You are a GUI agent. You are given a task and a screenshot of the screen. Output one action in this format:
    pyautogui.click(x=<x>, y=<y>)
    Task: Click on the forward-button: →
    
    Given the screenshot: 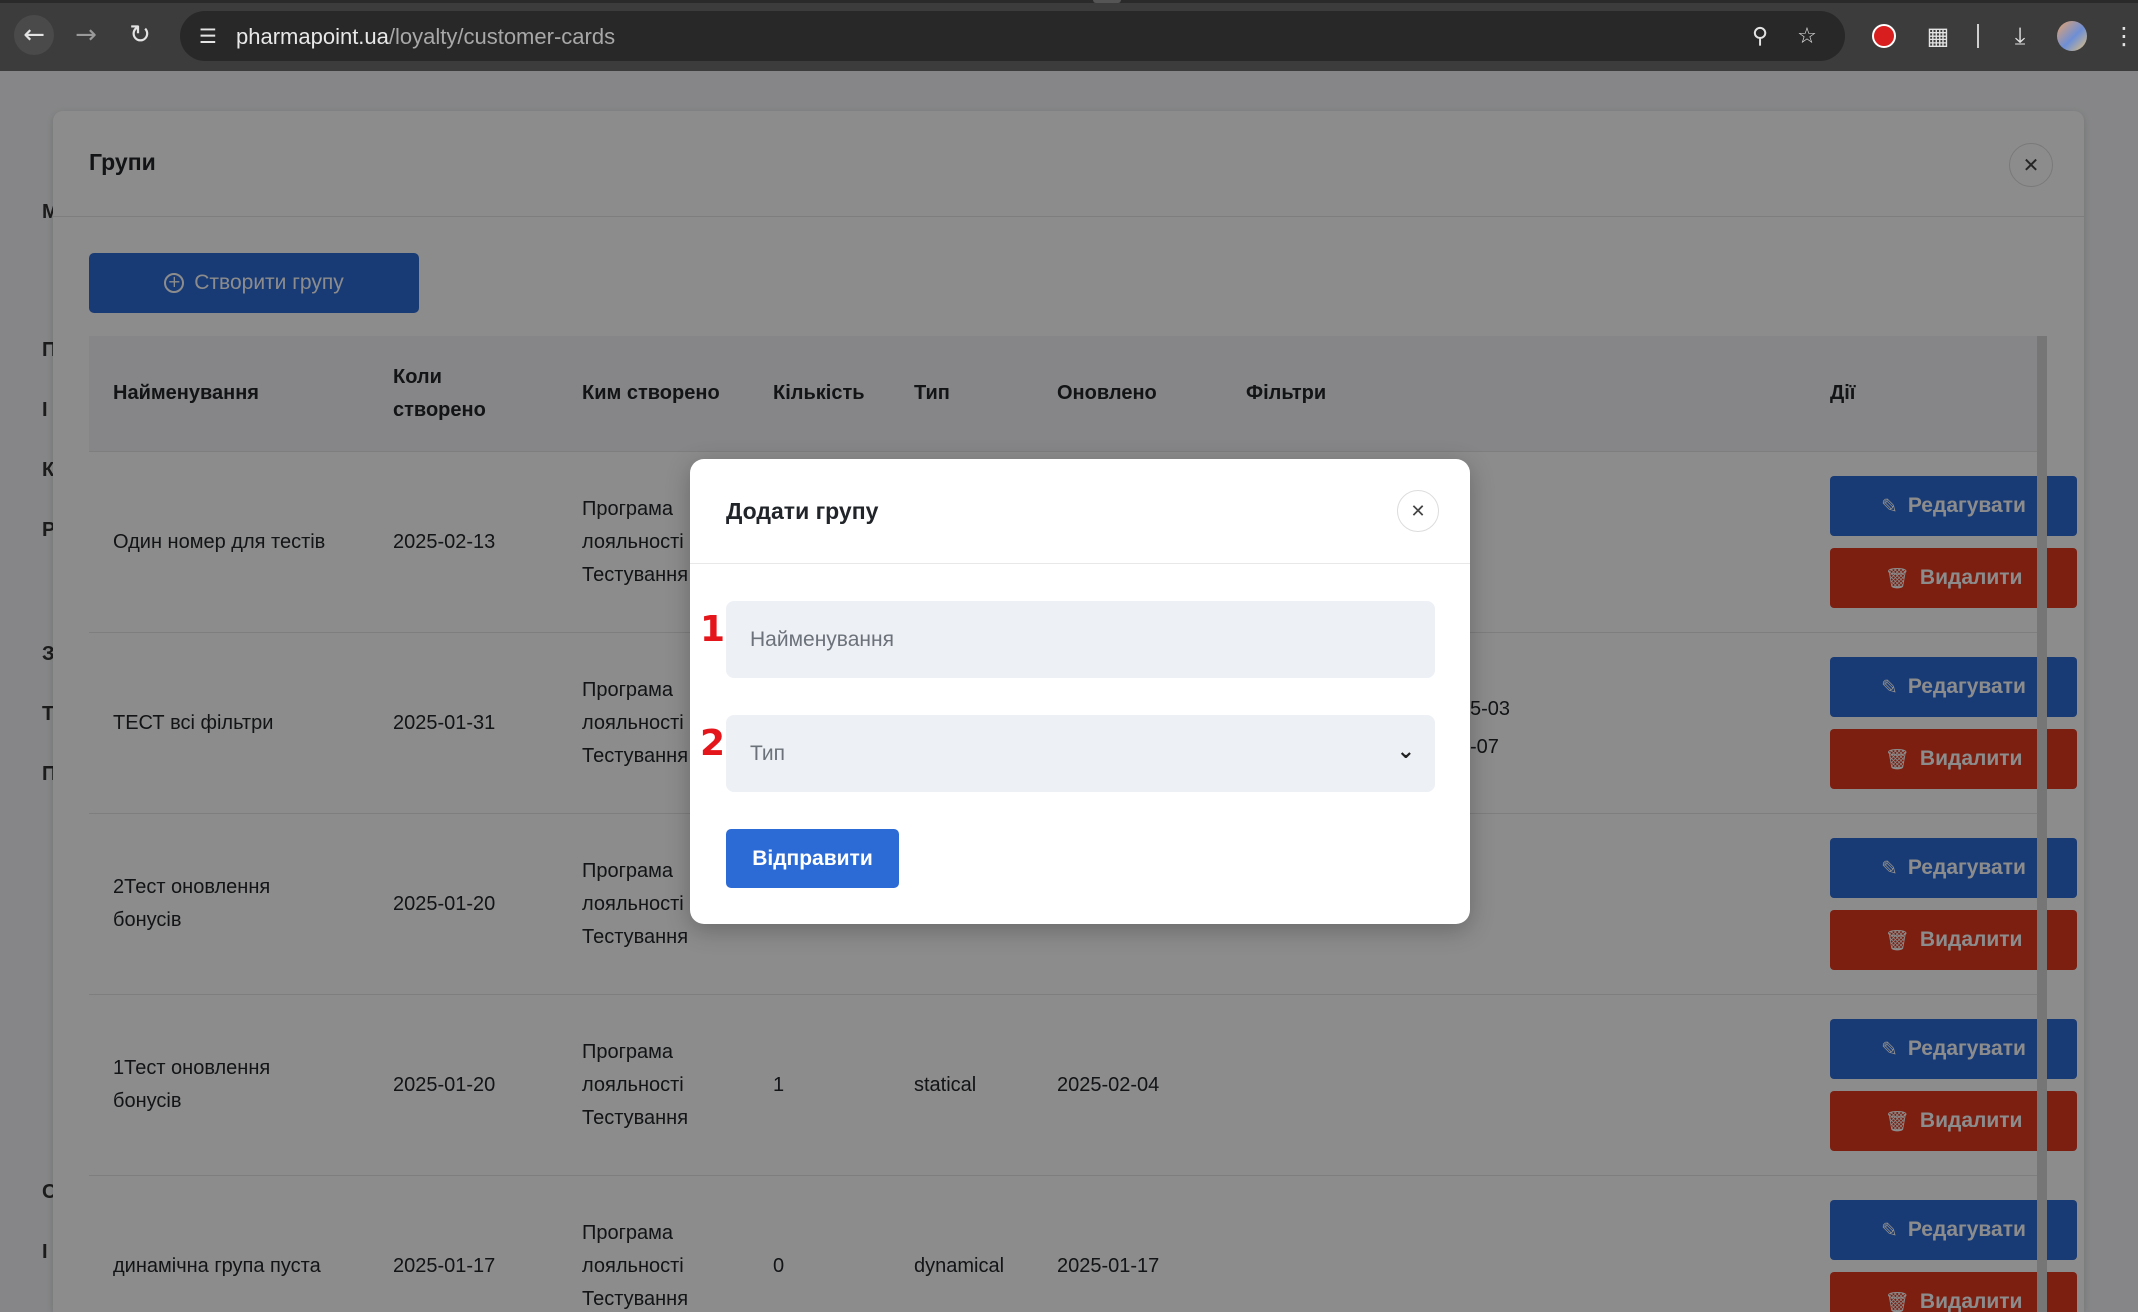 What is the action you would take?
    pyautogui.click(x=86, y=35)
    